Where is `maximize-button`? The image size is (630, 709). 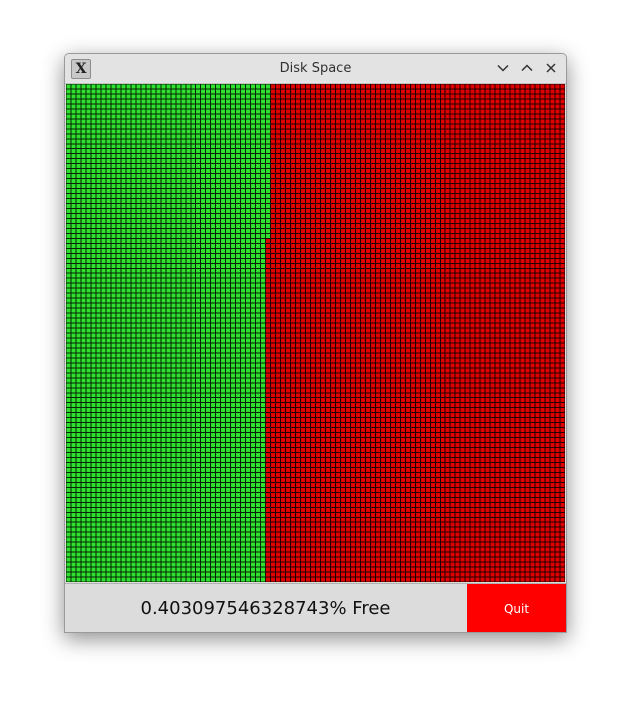 maximize-button is located at coordinates (527, 68).